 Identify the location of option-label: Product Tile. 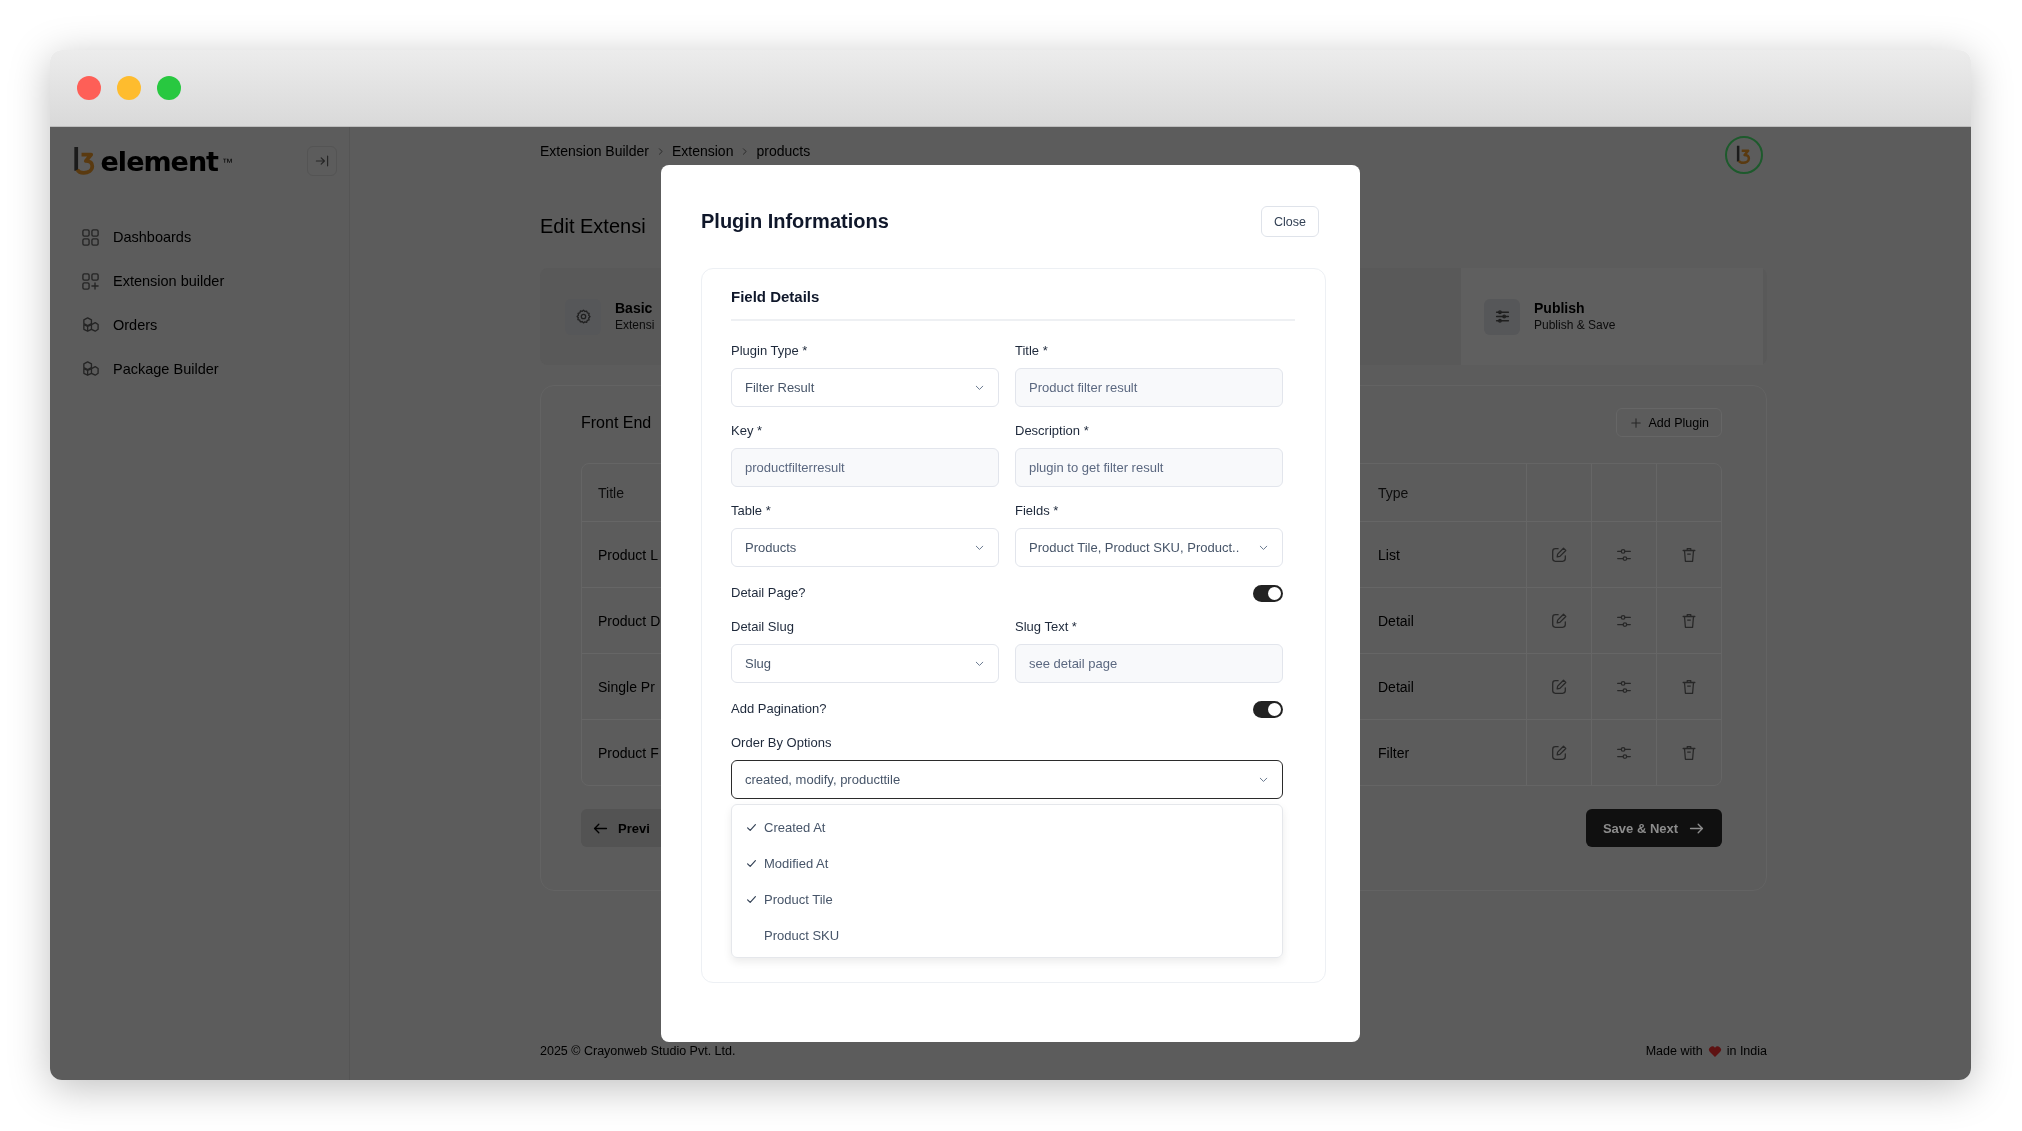
(798, 899).